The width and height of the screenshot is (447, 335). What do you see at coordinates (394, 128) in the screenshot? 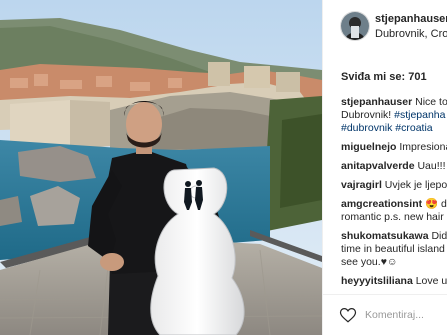
I see `caption-line-3: #dubrovnik #croatia` at bounding box center [394, 128].